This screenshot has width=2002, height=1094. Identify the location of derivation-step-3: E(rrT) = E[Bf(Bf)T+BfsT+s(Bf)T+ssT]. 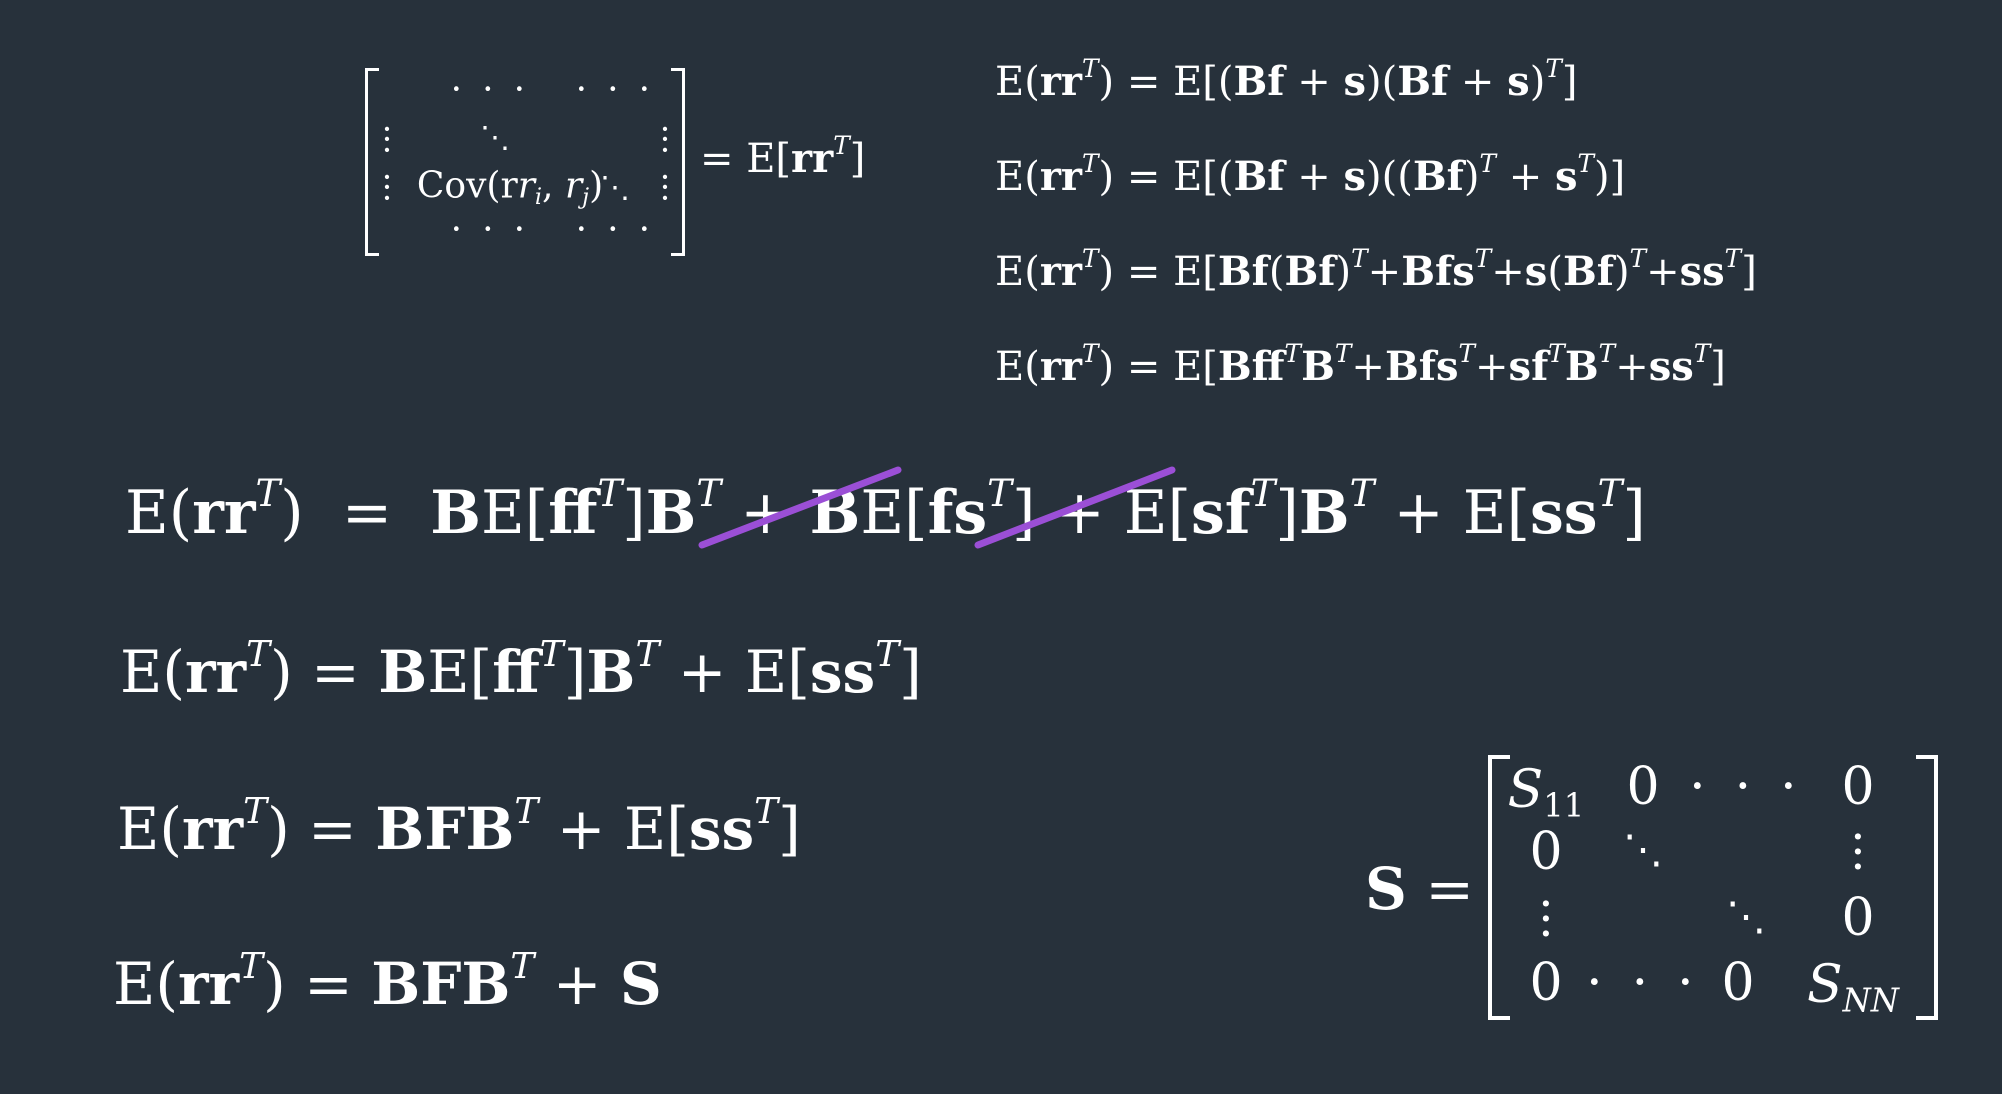
(1376, 269).